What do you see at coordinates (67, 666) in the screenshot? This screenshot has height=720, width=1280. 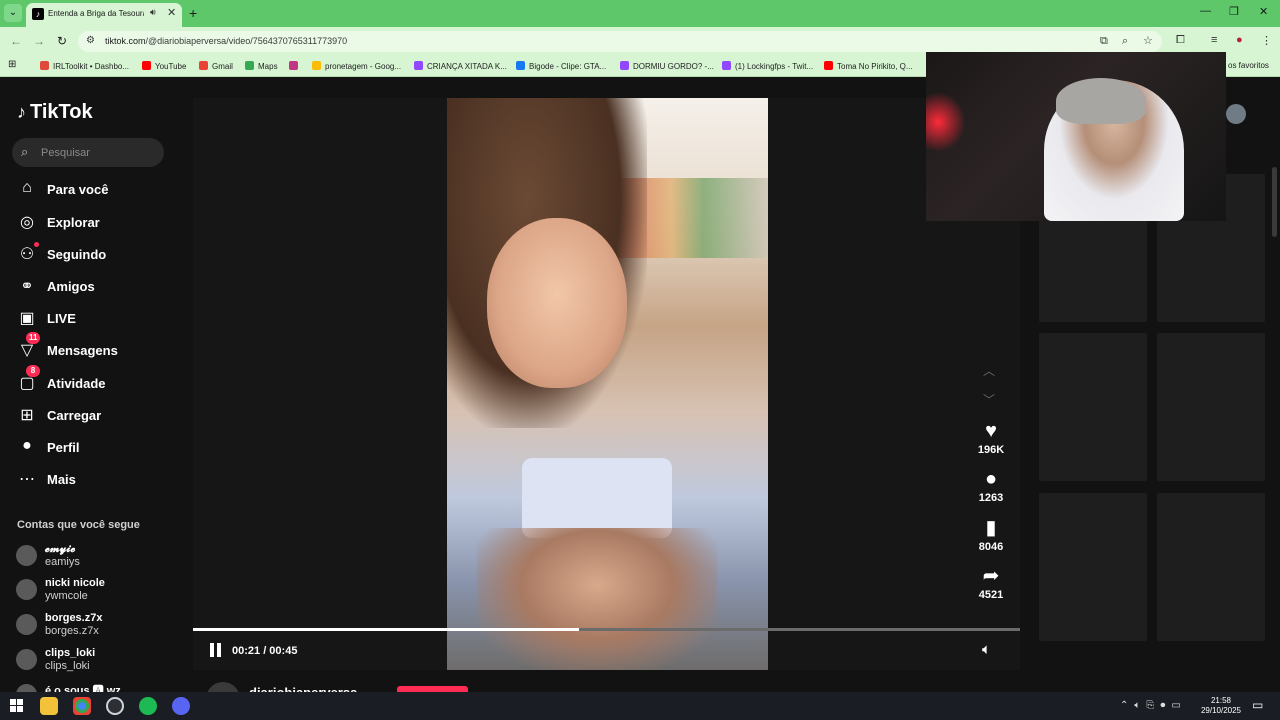 I see `account-handle: clips_loki` at bounding box center [67, 666].